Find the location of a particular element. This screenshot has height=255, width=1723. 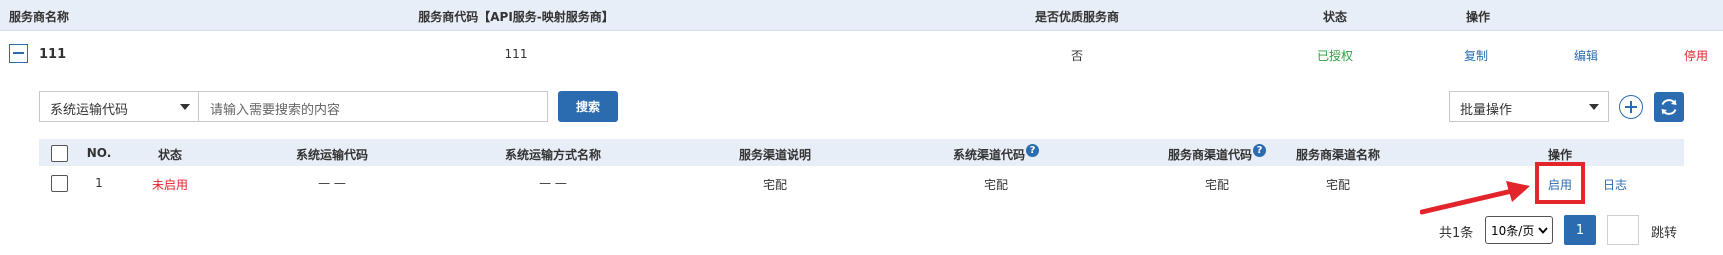

header-no: NO. is located at coordinates (99, 153).